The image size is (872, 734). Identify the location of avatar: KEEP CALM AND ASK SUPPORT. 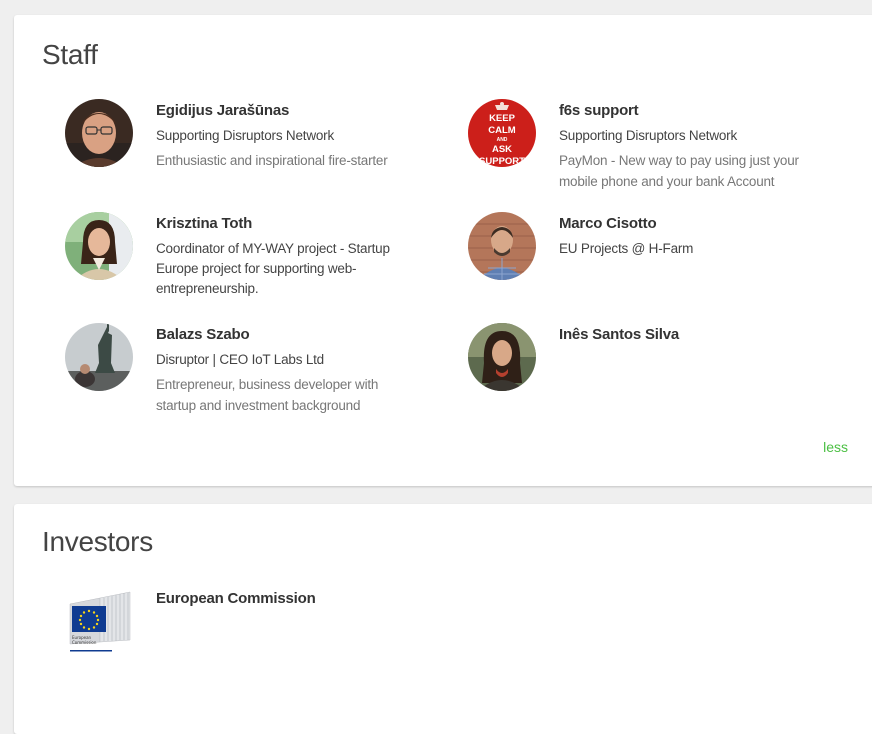
(502, 133).